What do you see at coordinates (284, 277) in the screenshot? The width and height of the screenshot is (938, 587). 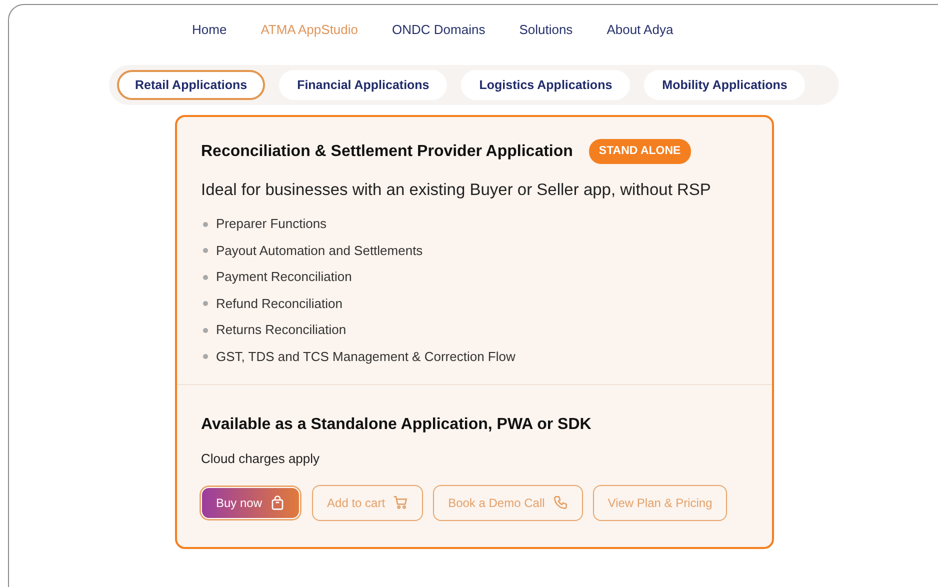 I see `feature-item: Payment Reconciliation` at bounding box center [284, 277].